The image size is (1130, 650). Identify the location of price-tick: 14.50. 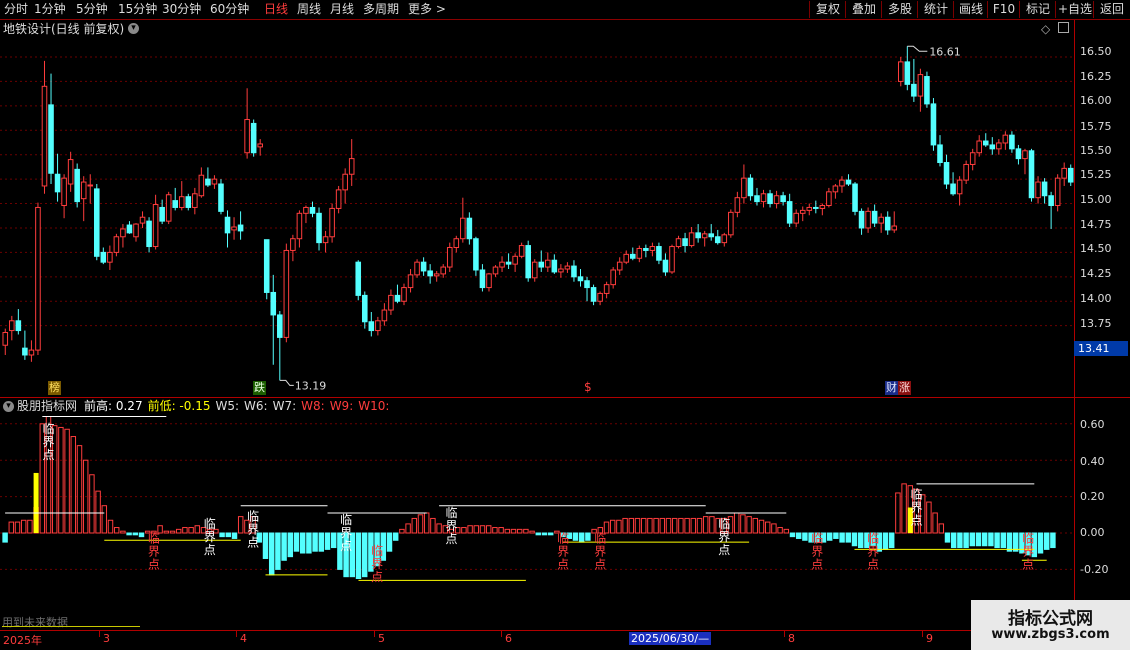
(1096, 248).